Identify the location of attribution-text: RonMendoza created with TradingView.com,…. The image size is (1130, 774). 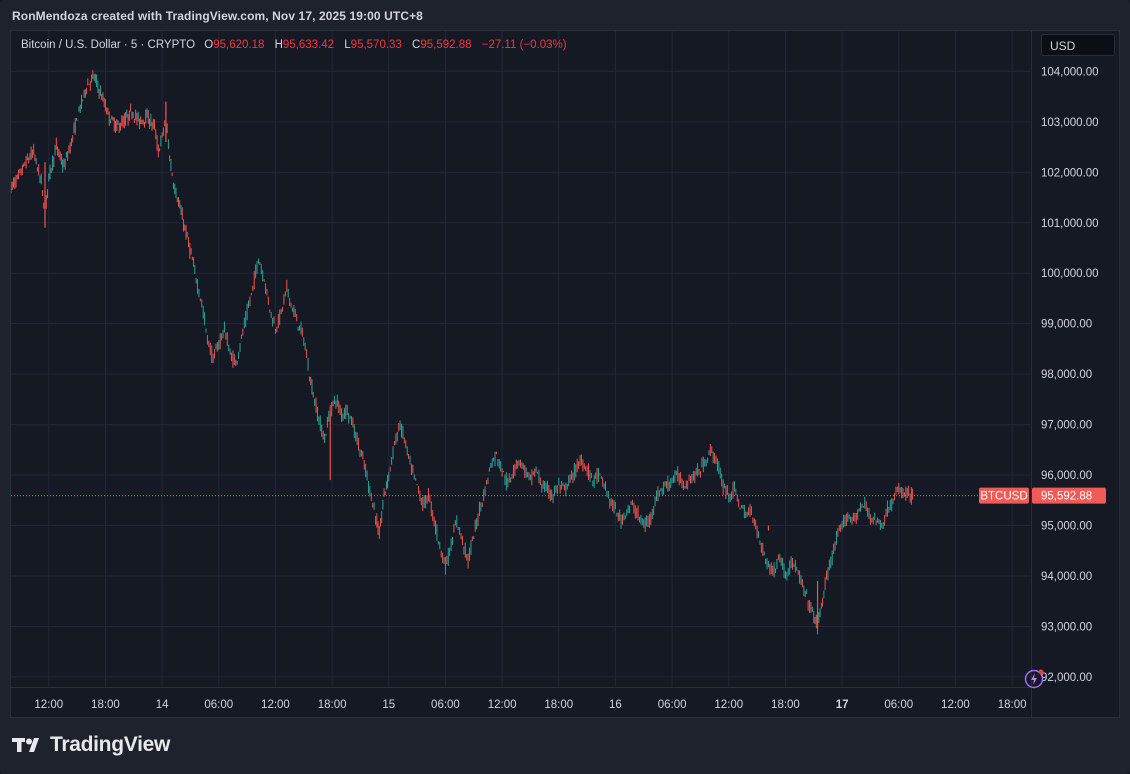
(217, 16).